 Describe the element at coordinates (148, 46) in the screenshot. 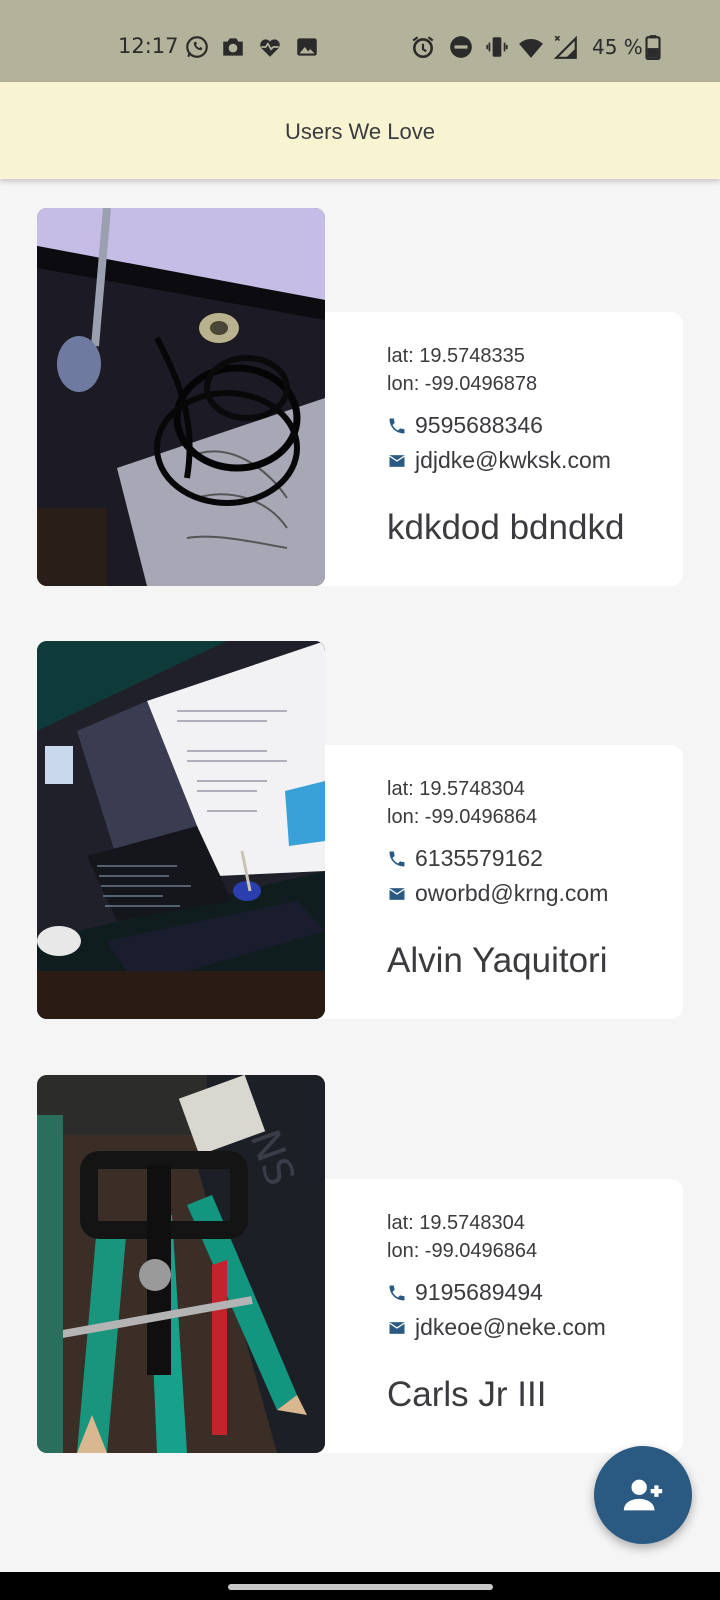

I see `status-time: 12:17` at that location.